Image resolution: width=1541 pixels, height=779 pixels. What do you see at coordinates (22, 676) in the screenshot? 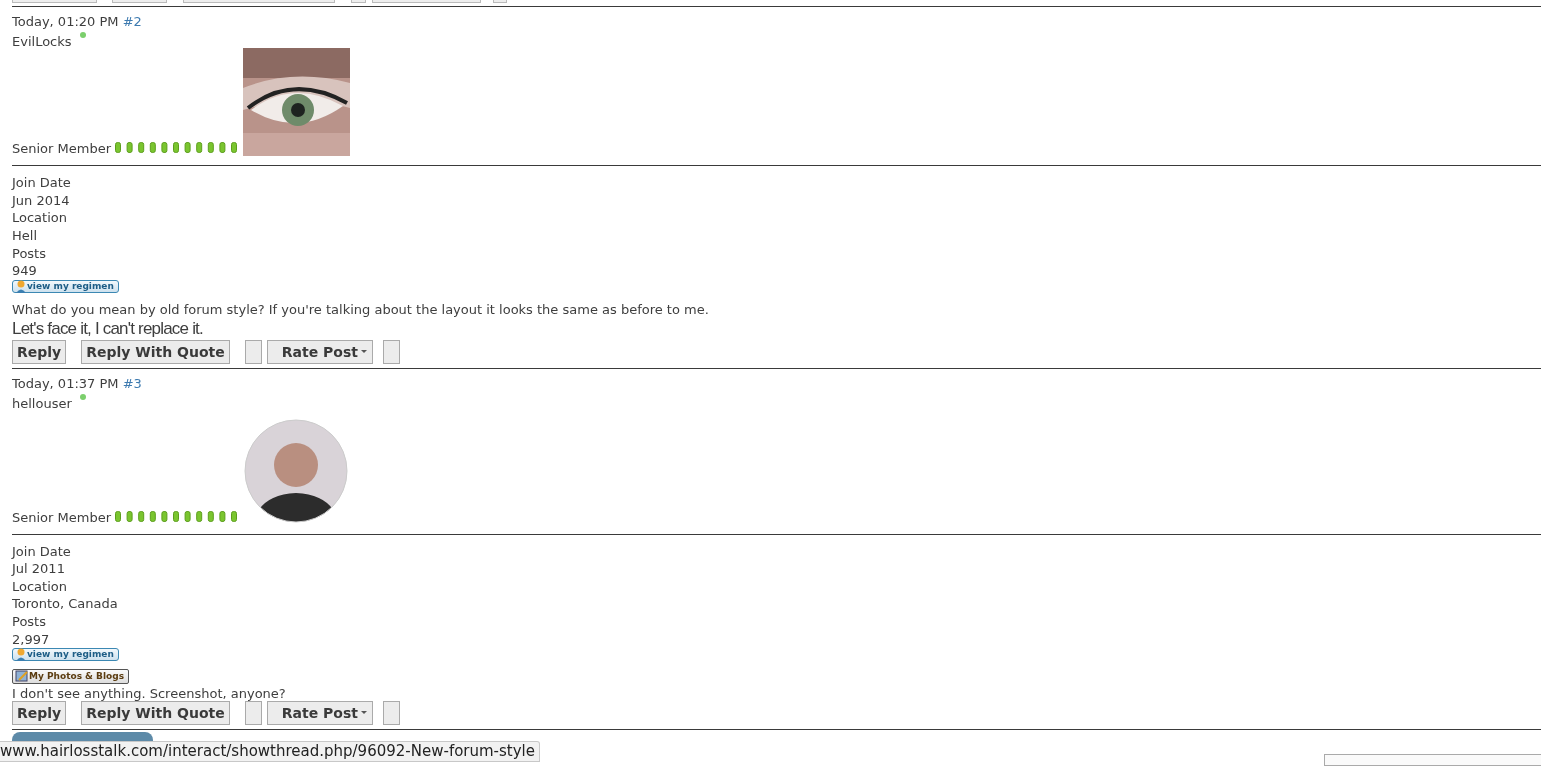
I see `photo-icon` at bounding box center [22, 676].